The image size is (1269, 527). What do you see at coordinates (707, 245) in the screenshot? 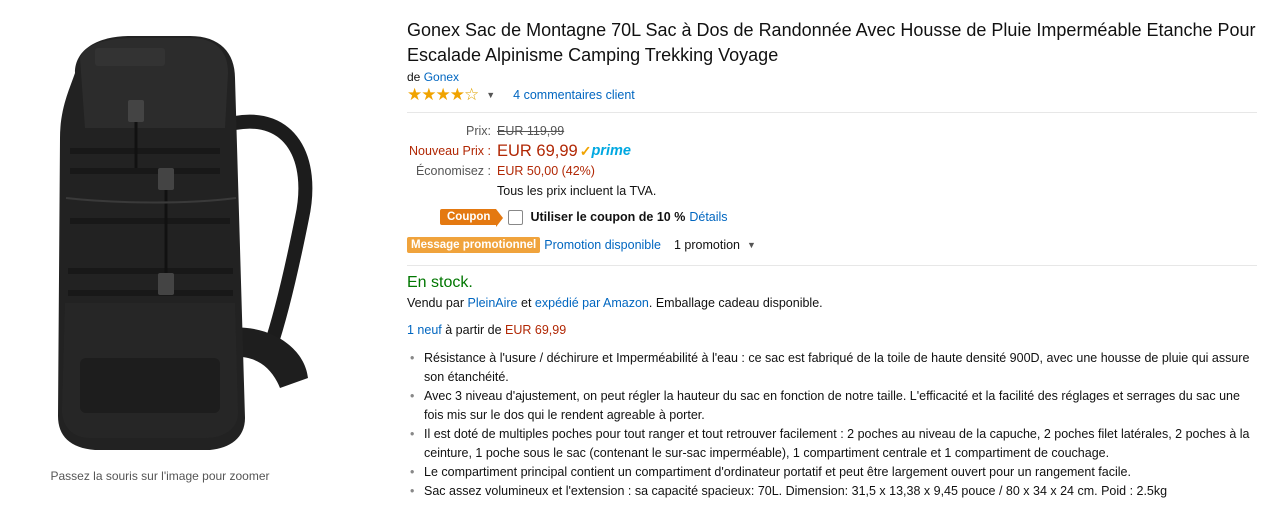
I see `promotion-count: 1 promotion` at bounding box center [707, 245].